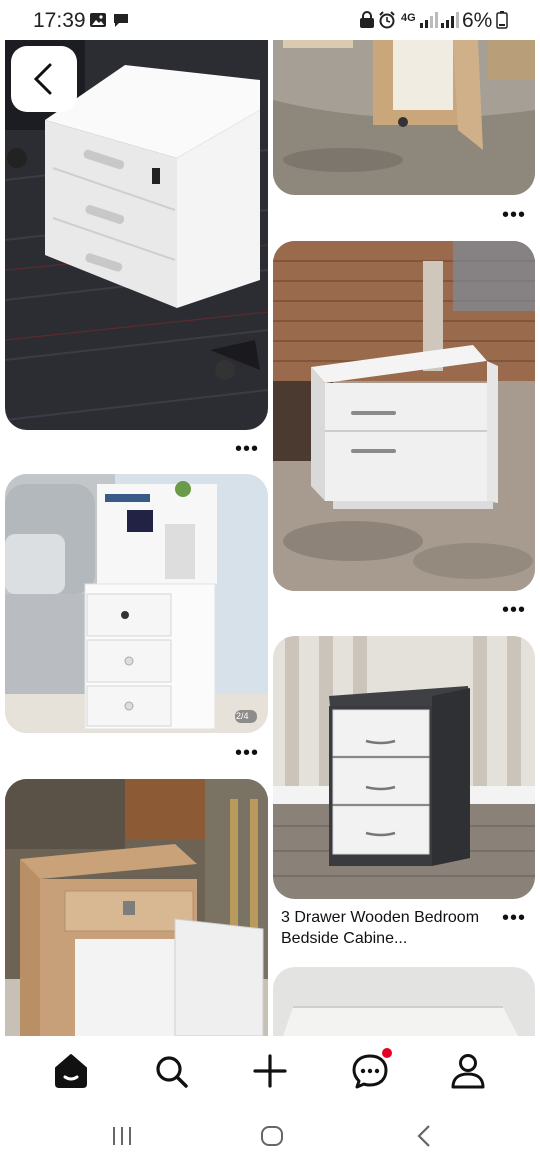 The height and width of the screenshot is (1170, 540). Describe the element at coordinates (98, 20) in the screenshot. I see `gallery-icon` at that location.